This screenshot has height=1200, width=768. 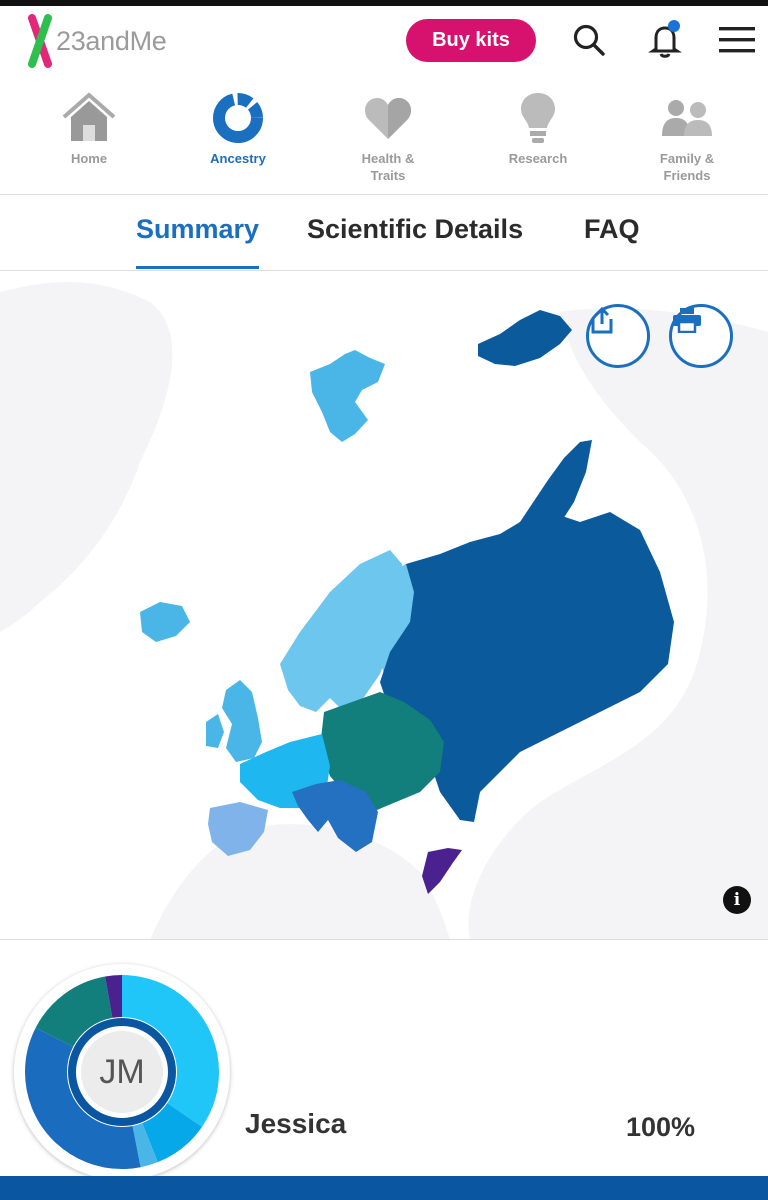 I want to click on nav-health-traits: Health & Traits, so click(x=388, y=138).